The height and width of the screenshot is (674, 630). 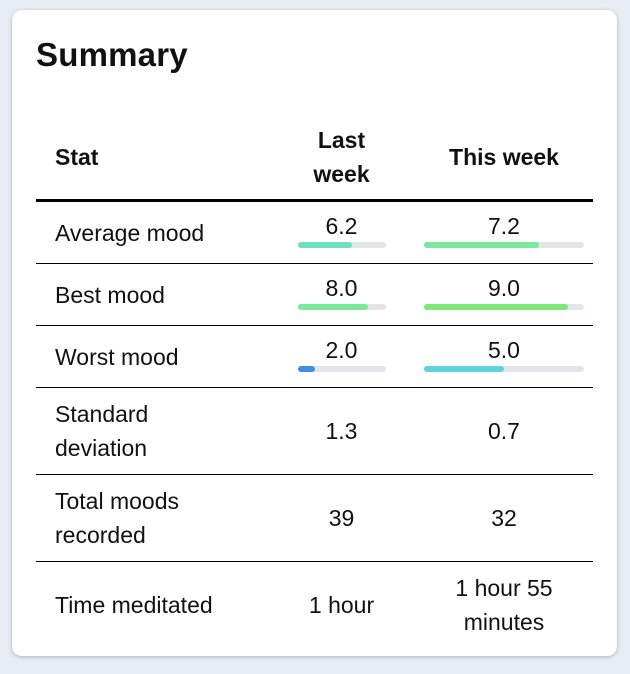 What do you see at coordinates (152, 518) in the screenshot?
I see `row-label: Total moods recorded` at bounding box center [152, 518].